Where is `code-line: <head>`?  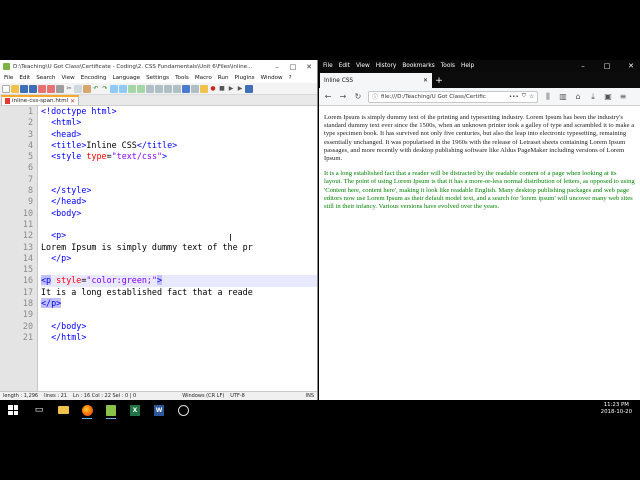 code-line: <head> is located at coordinates (179, 134).